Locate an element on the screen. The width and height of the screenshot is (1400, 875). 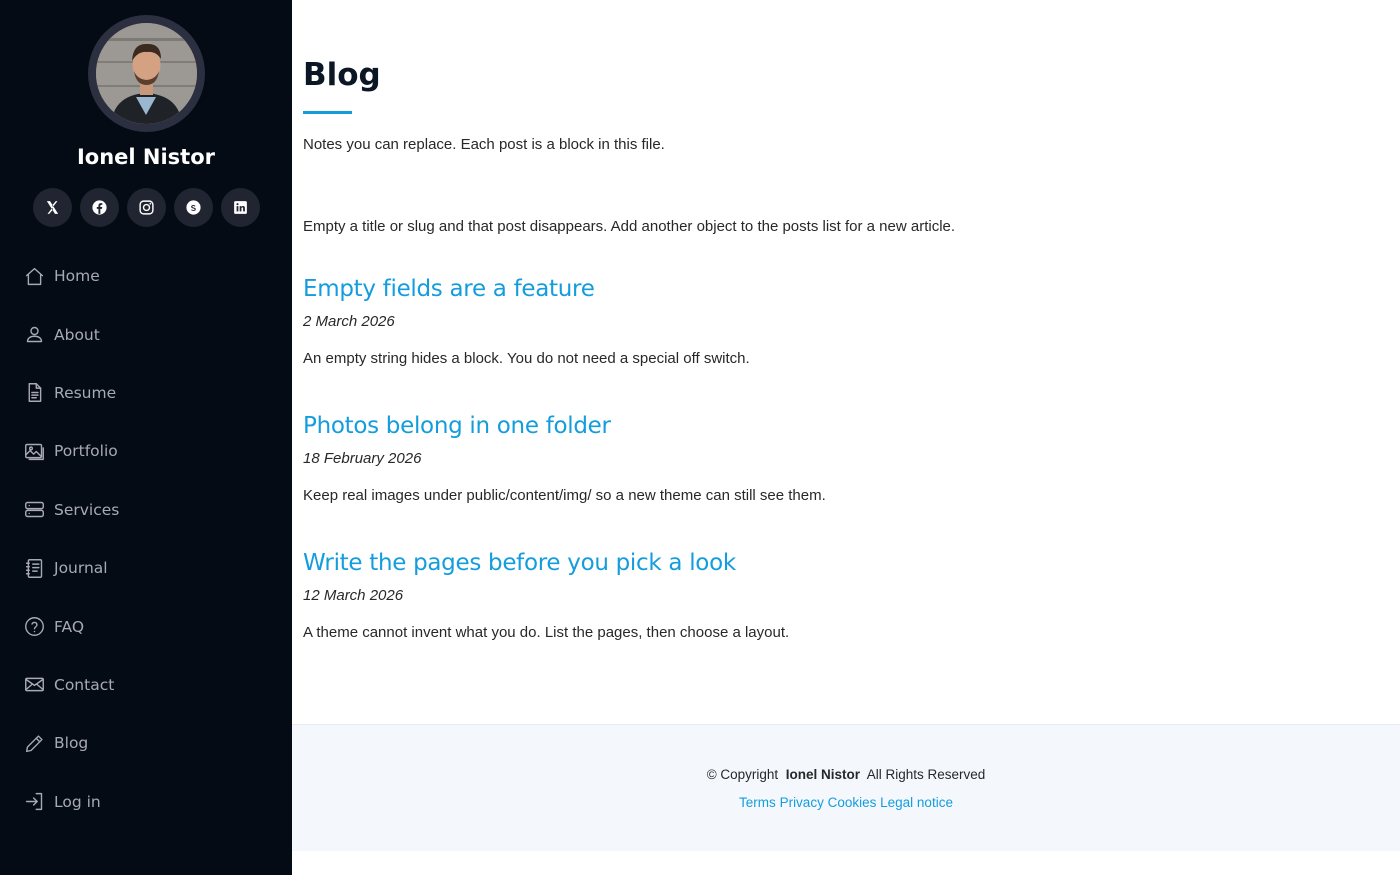
facebook-link is located at coordinates (99, 207).